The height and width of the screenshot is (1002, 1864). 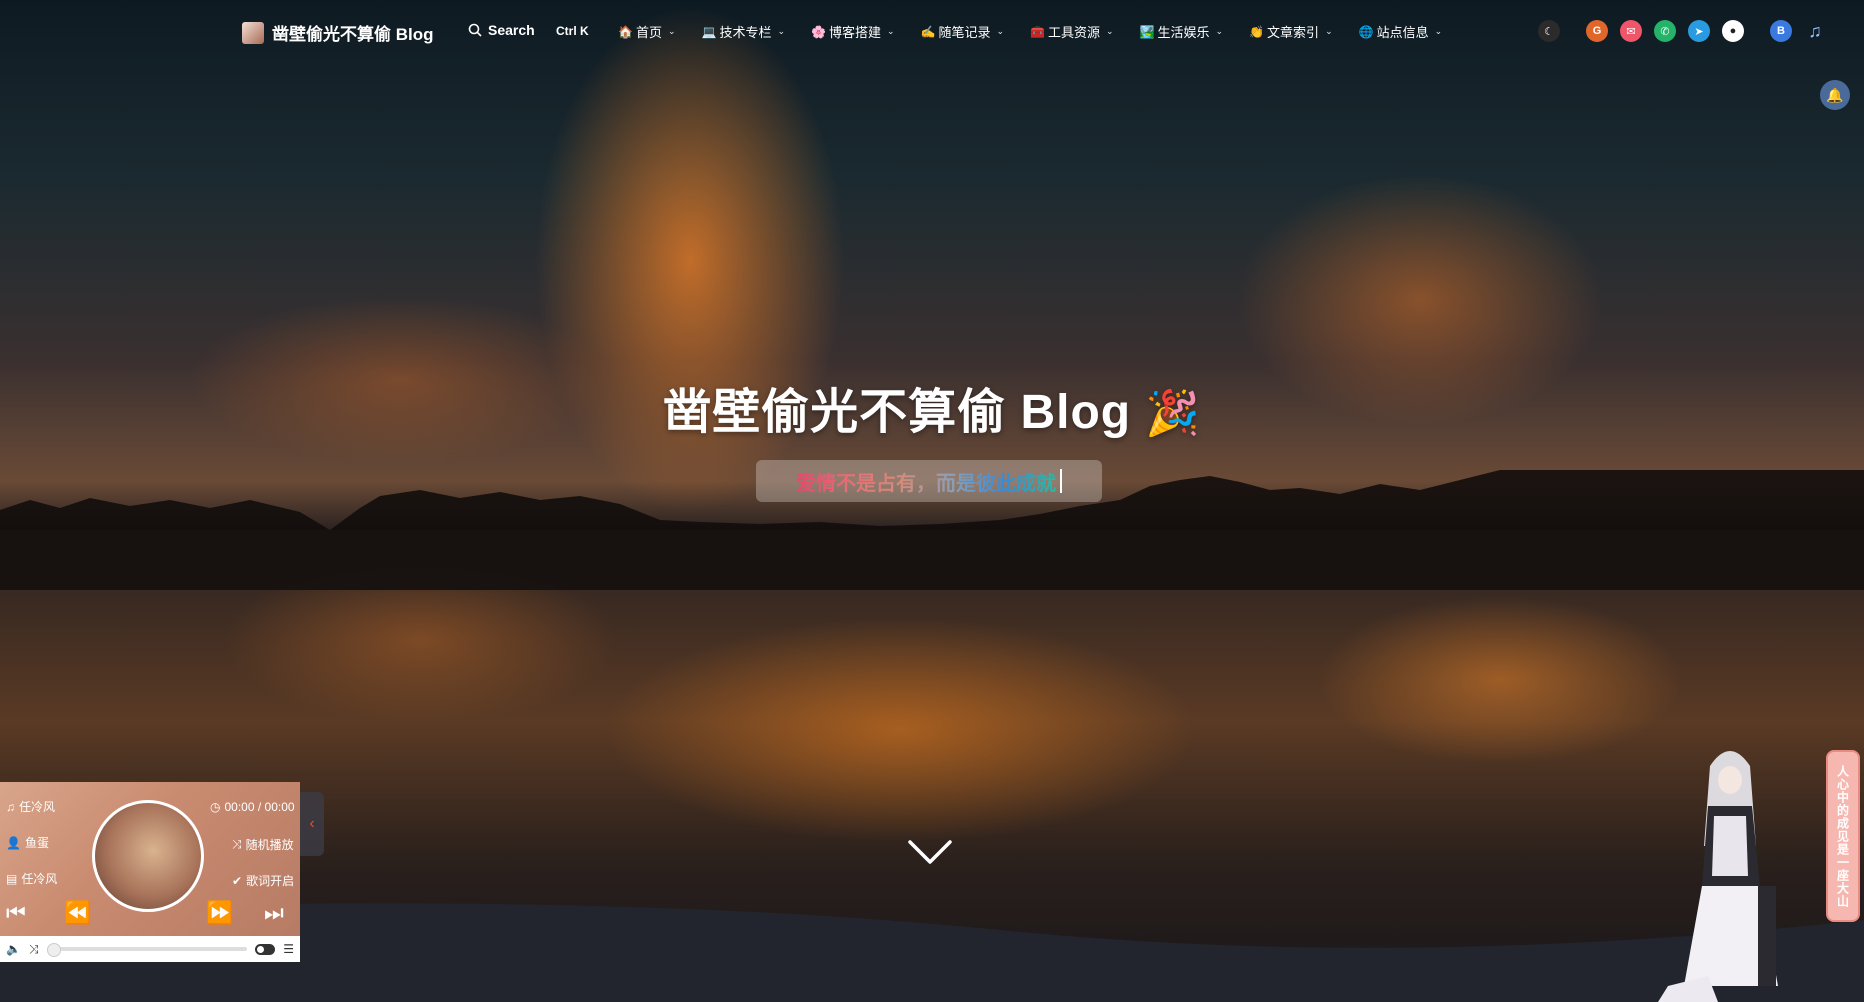 What do you see at coordinates (39, 879) in the screenshot?
I see `album-name: 任冷风` at bounding box center [39, 879].